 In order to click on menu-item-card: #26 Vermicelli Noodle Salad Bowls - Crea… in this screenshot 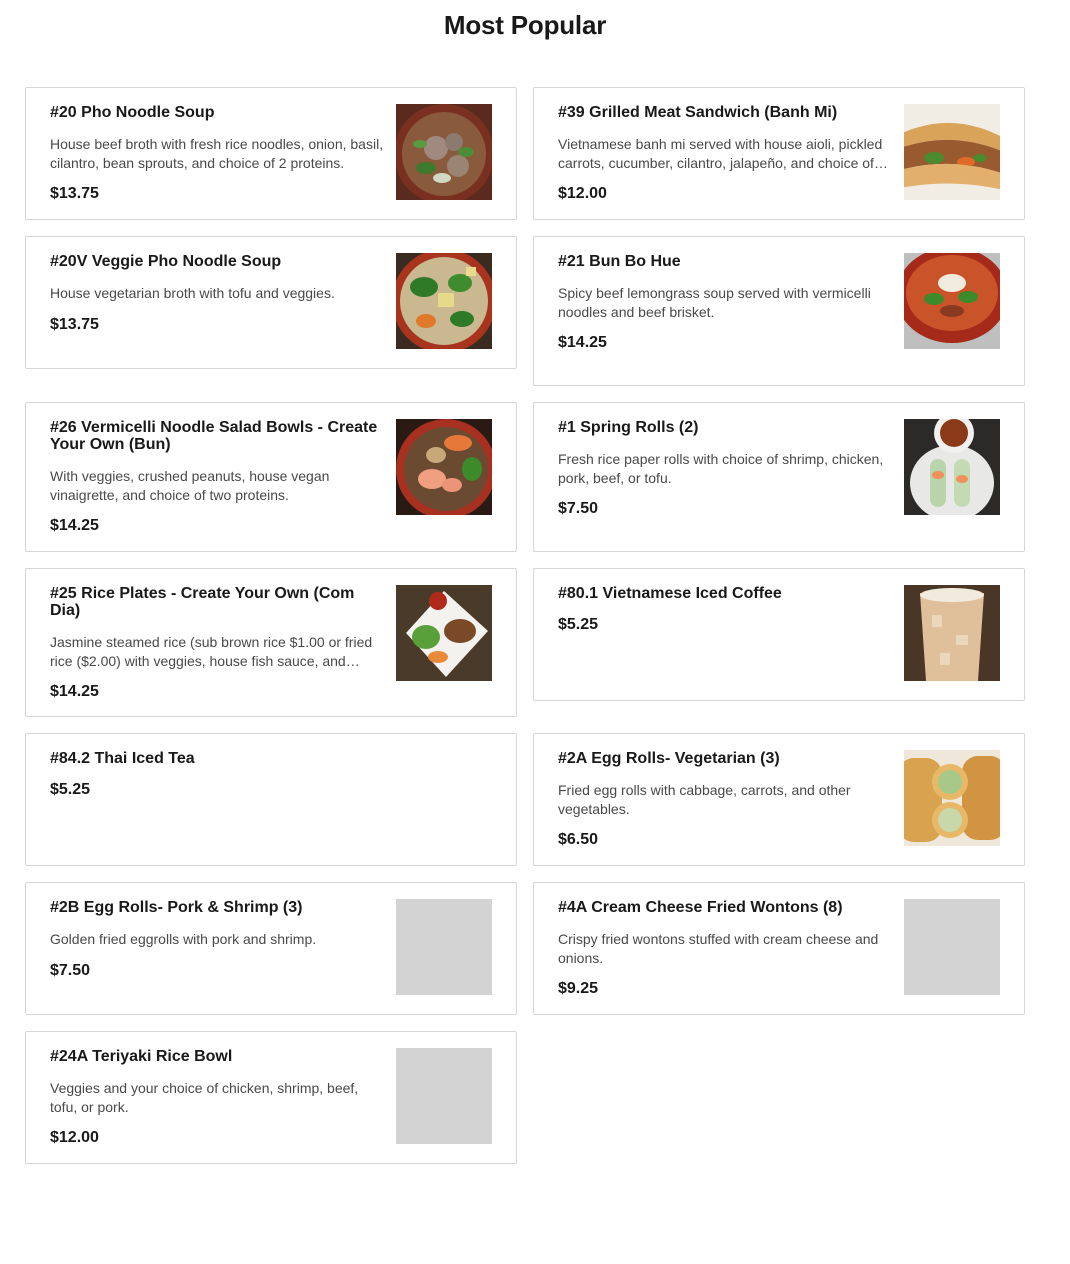, I will do `click(271, 477)`.